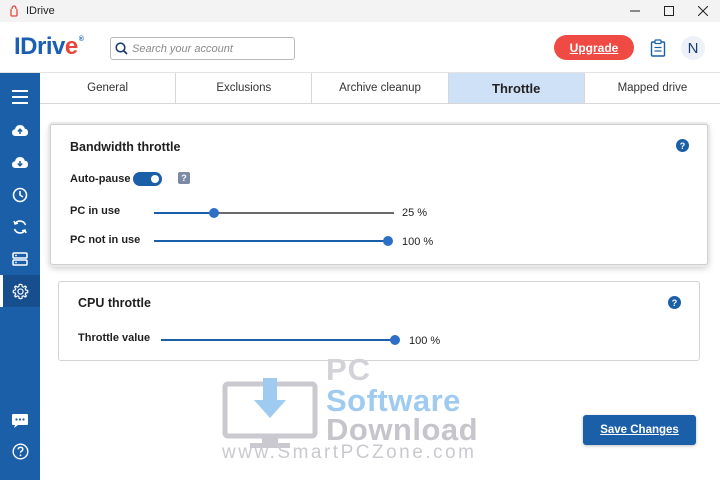 The width and height of the screenshot is (720, 480). I want to click on watermark-url: www.SmartPCZone.com, so click(349, 452).